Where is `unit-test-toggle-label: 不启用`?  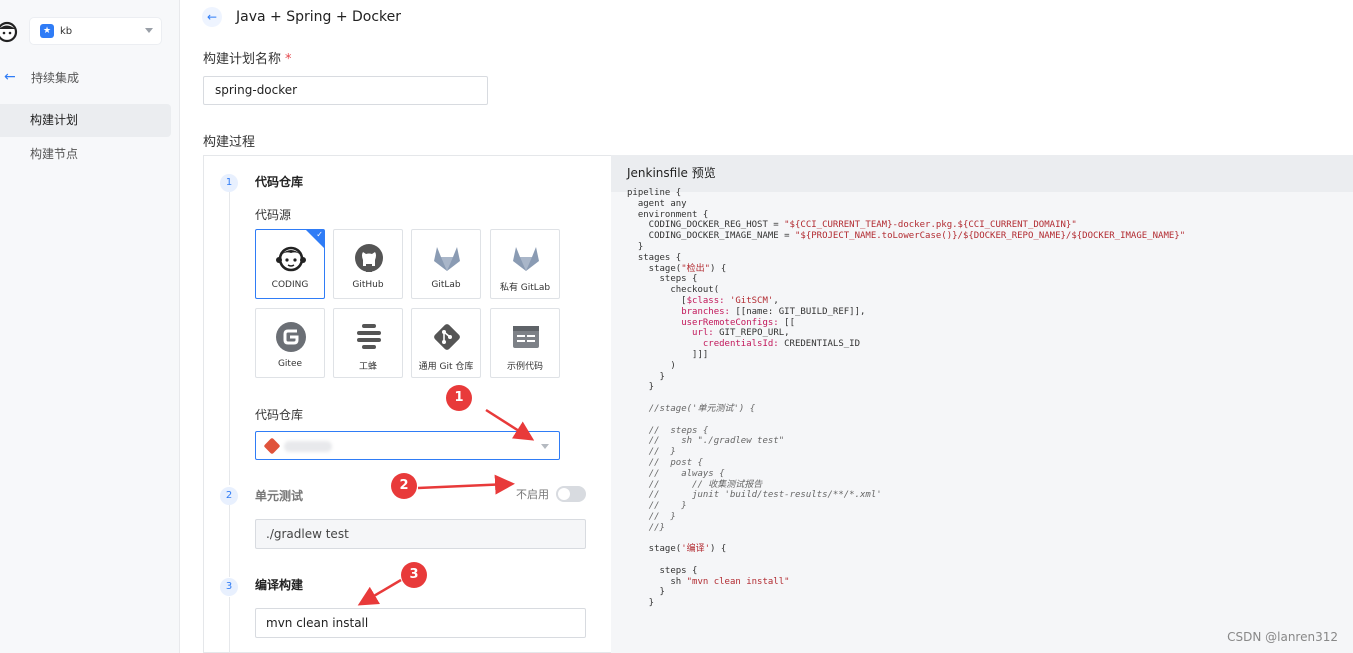
unit-test-toggle-label: 不启用 is located at coordinates (532, 494).